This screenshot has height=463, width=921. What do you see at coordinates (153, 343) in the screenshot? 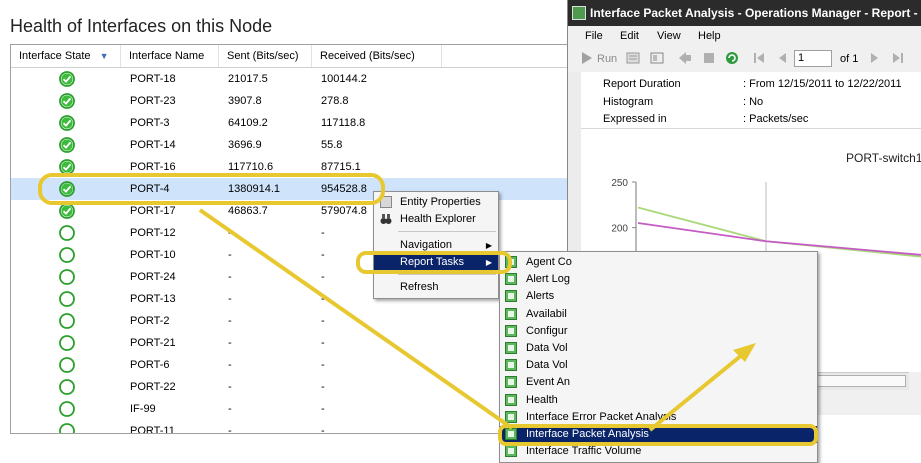
I see `interface-name: PORT-21` at bounding box center [153, 343].